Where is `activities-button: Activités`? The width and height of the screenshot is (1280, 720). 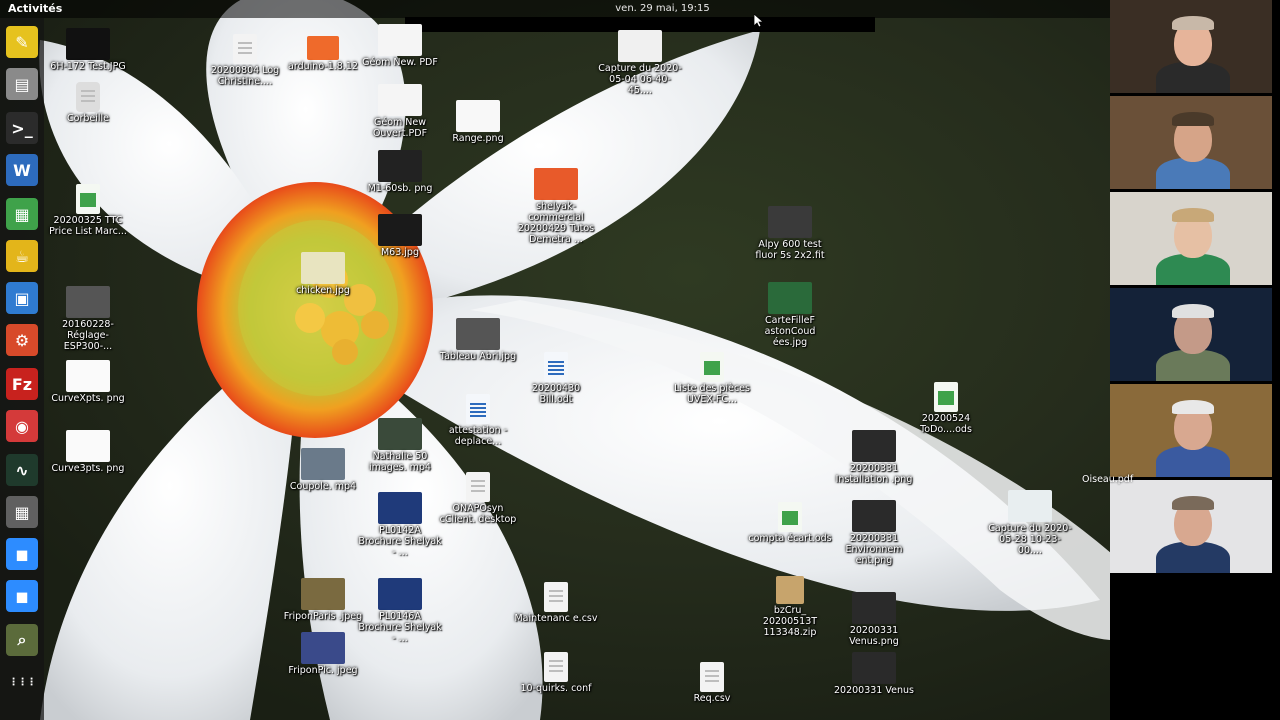
activities-button: Activités is located at coordinates (35, 8).